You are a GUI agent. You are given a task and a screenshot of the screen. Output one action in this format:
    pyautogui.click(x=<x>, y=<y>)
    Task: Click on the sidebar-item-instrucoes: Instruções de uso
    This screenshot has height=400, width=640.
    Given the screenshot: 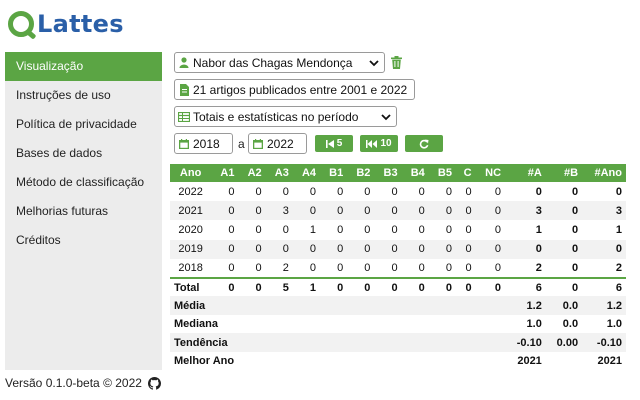 What is the action you would take?
    pyautogui.click(x=83, y=95)
    